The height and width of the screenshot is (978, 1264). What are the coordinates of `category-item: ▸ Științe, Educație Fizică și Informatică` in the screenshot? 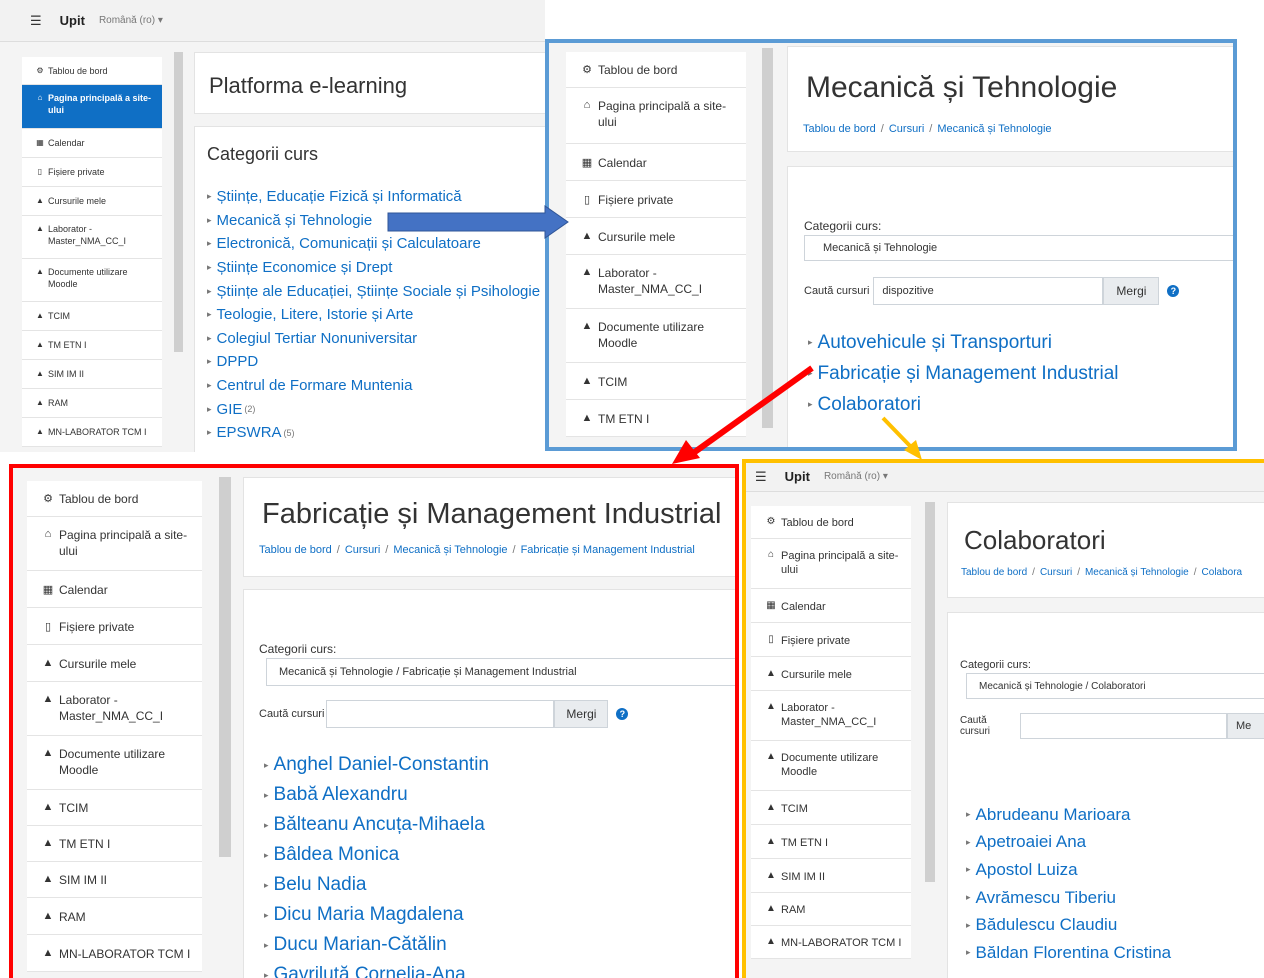 It's located at (374, 197).